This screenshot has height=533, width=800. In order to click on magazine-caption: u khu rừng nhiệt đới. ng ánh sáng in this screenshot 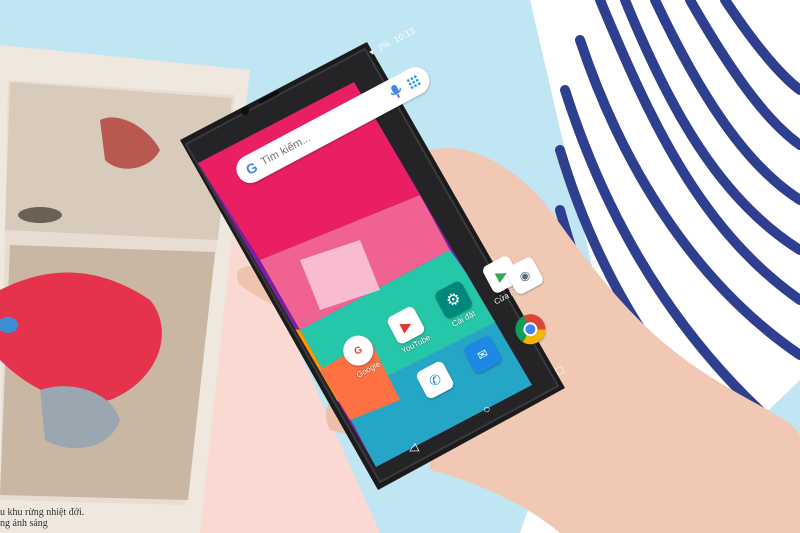, I will do `click(42, 518)`.